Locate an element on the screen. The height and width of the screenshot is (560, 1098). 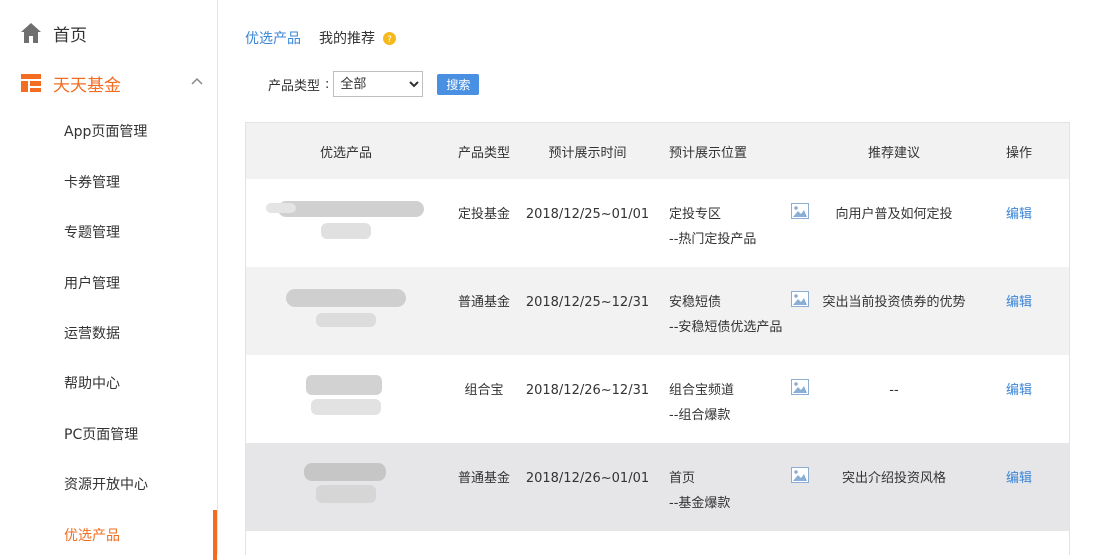
suggestion-cell: 突出介绍投资风格 is located at coordinates (893, 478).